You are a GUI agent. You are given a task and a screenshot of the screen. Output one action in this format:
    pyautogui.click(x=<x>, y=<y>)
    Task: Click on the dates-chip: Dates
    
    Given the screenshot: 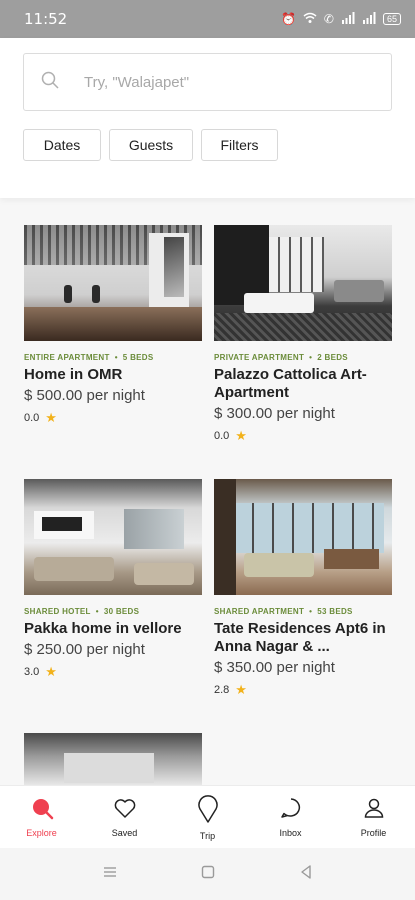 What is the action you would take?
    pyautogui.click(x=62, y=145)
    